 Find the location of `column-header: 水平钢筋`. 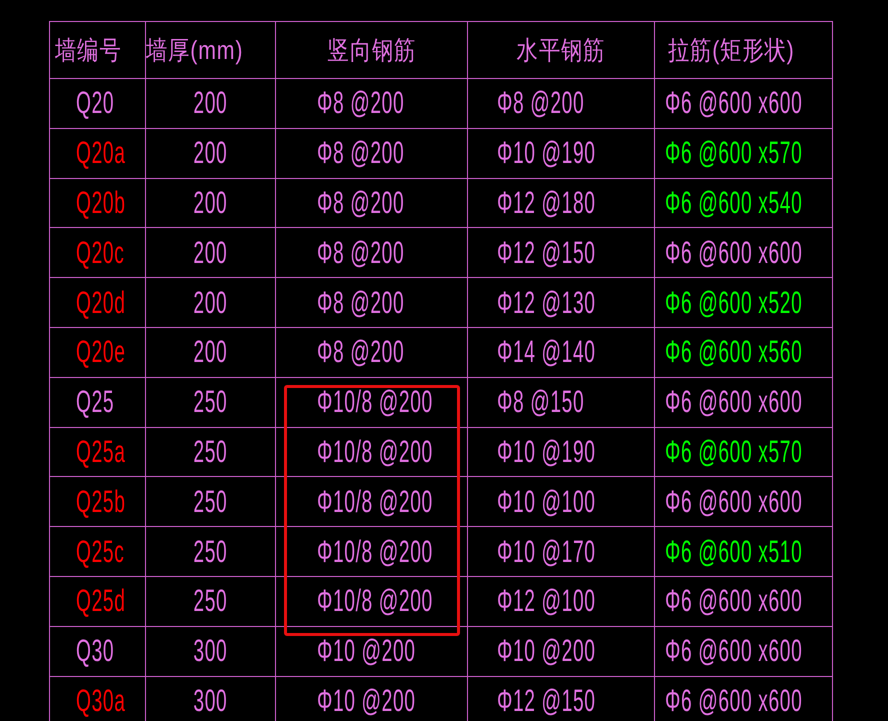

column-header: 水平钢筋 is located at coordinates (561, 50).